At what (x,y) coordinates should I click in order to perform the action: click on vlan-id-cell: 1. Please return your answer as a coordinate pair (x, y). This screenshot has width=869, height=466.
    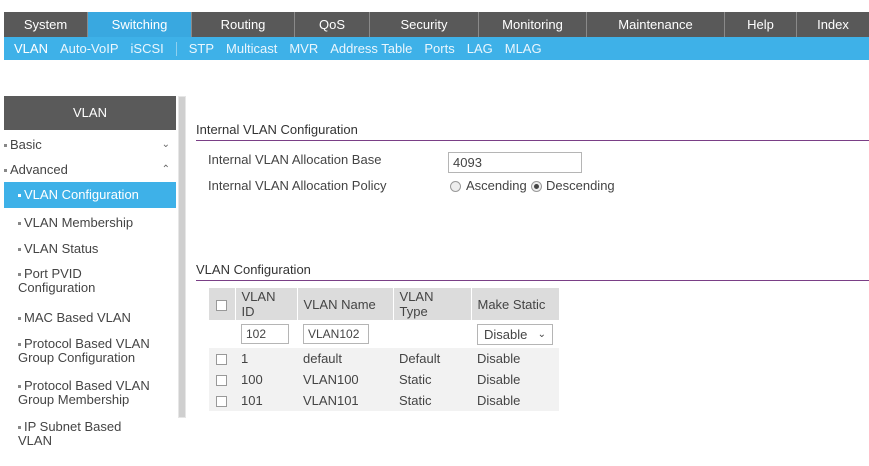
    Looking at the image, I should click on (266, 358).